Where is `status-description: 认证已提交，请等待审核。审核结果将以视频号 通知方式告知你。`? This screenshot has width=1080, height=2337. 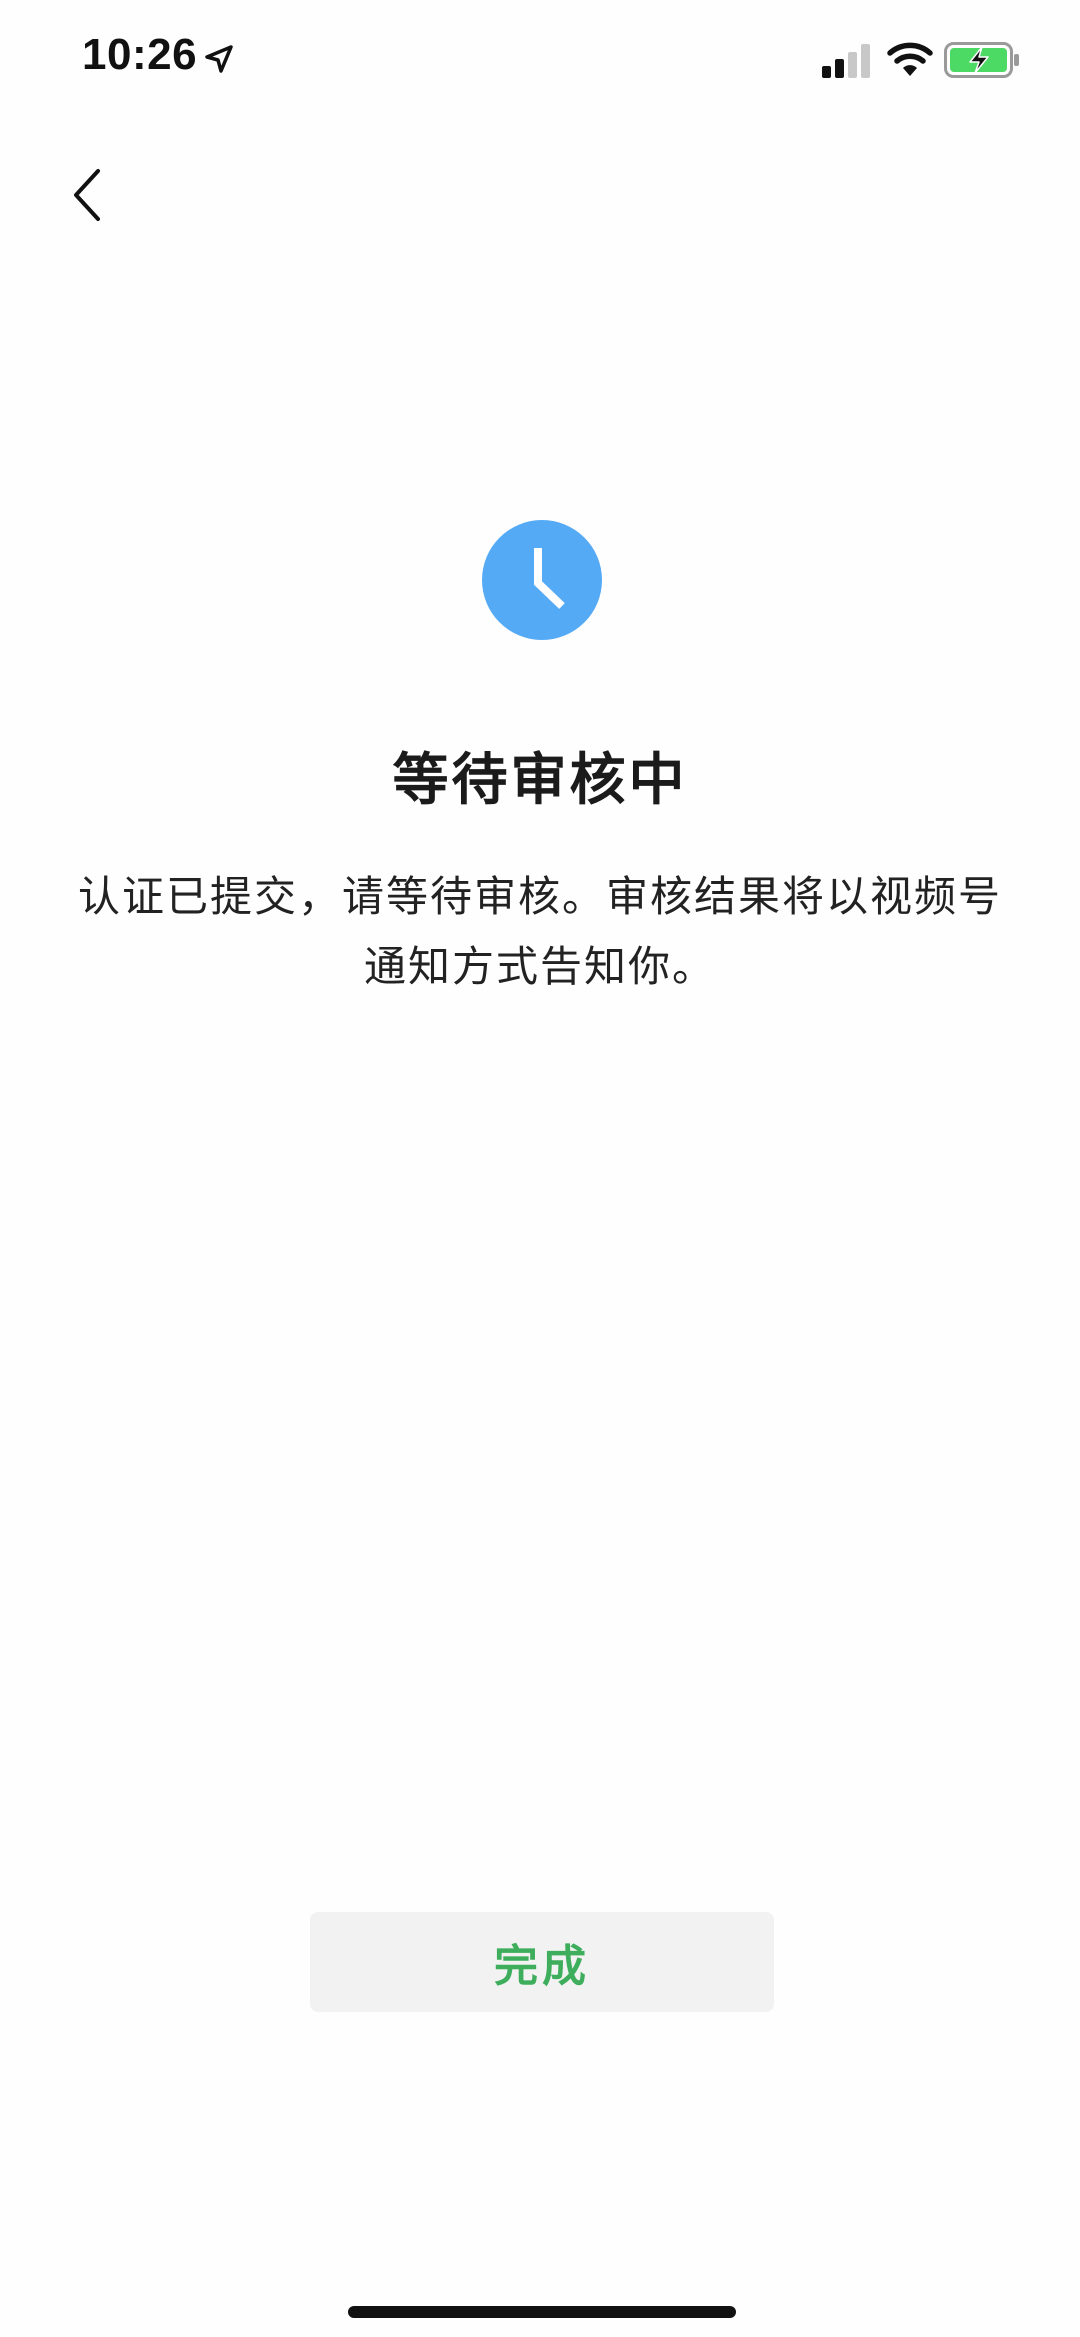
status-description: 认证已提交，请等待审核。审核结果将以视频号 通知方式告知你。 is located at coordinates (540, 932).